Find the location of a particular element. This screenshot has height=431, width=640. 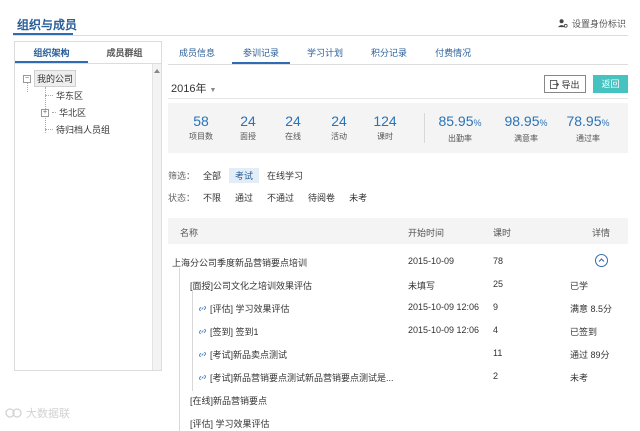

stat-activities: 24 活动 is located at coordinates (339, 127).